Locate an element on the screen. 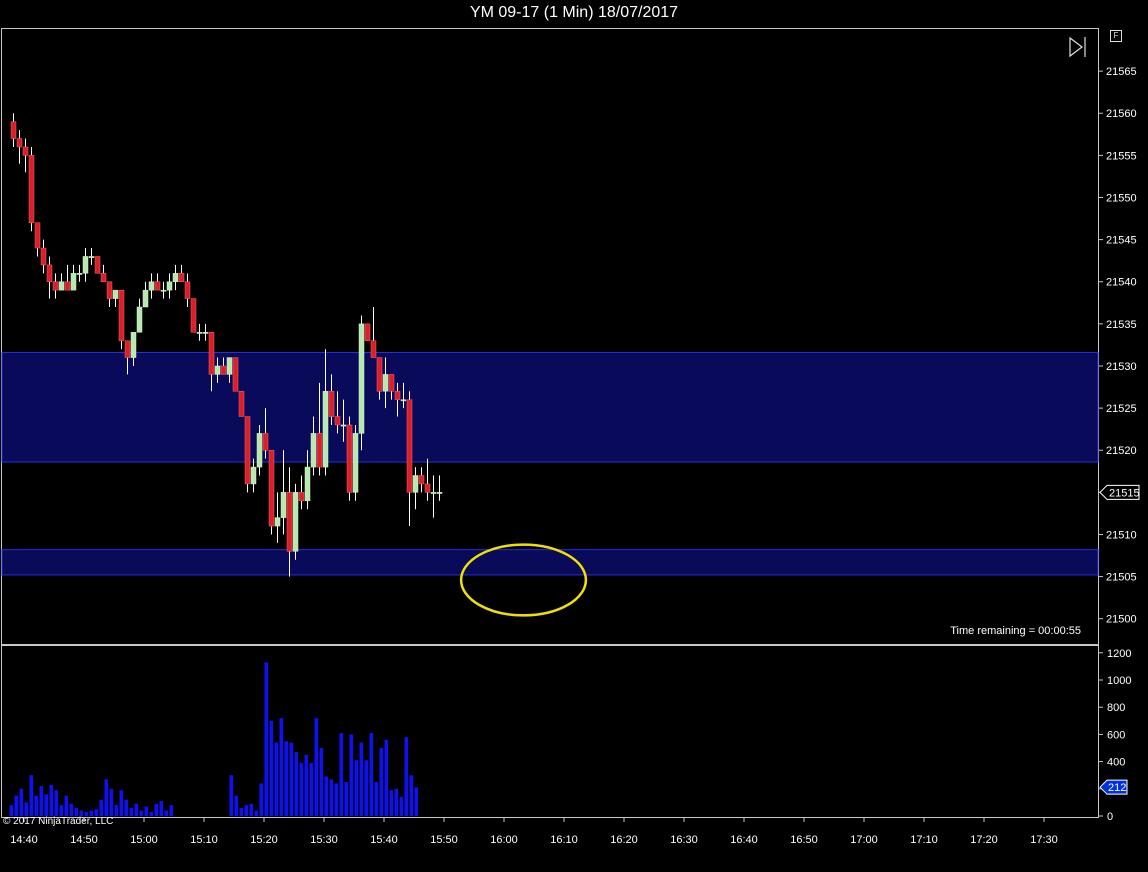  time-tick-label: 16:20 is located at coordinates (624, 840).